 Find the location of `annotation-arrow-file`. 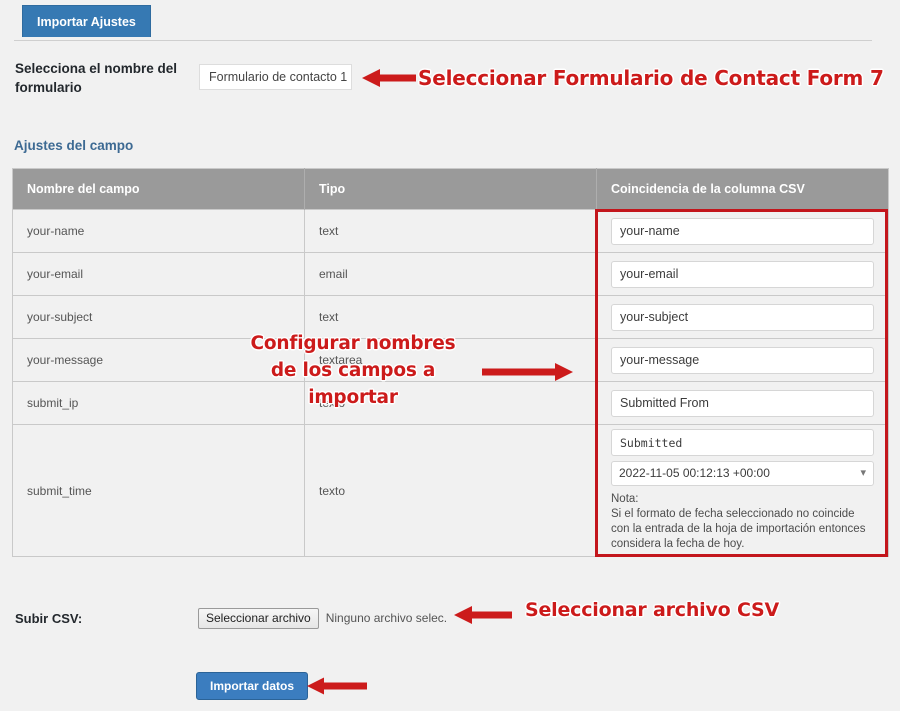

annotation-arrow-file is located at coordinates (483, 615).